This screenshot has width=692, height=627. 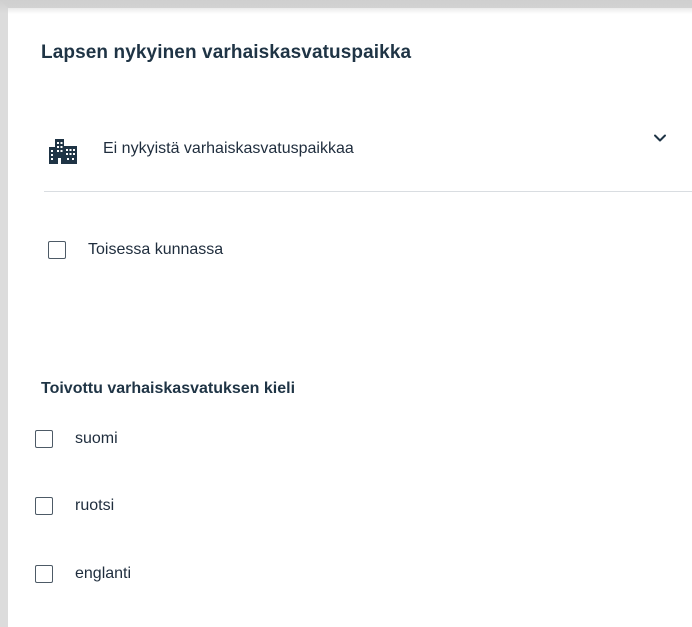 What do you see at coordinates (95, 505) in the screenshot?
I see `language-option-label: ruotsi` at bounding box center [95, 505].